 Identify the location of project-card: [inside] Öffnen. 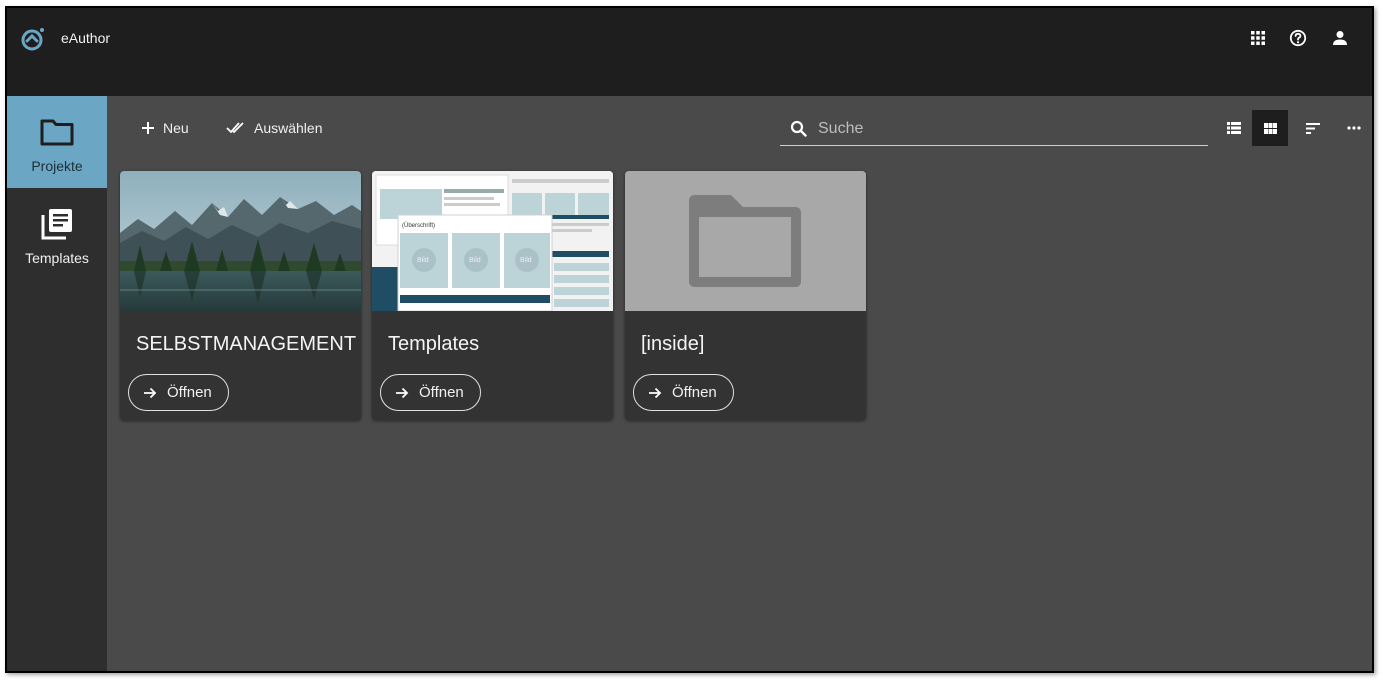
(745, 295).